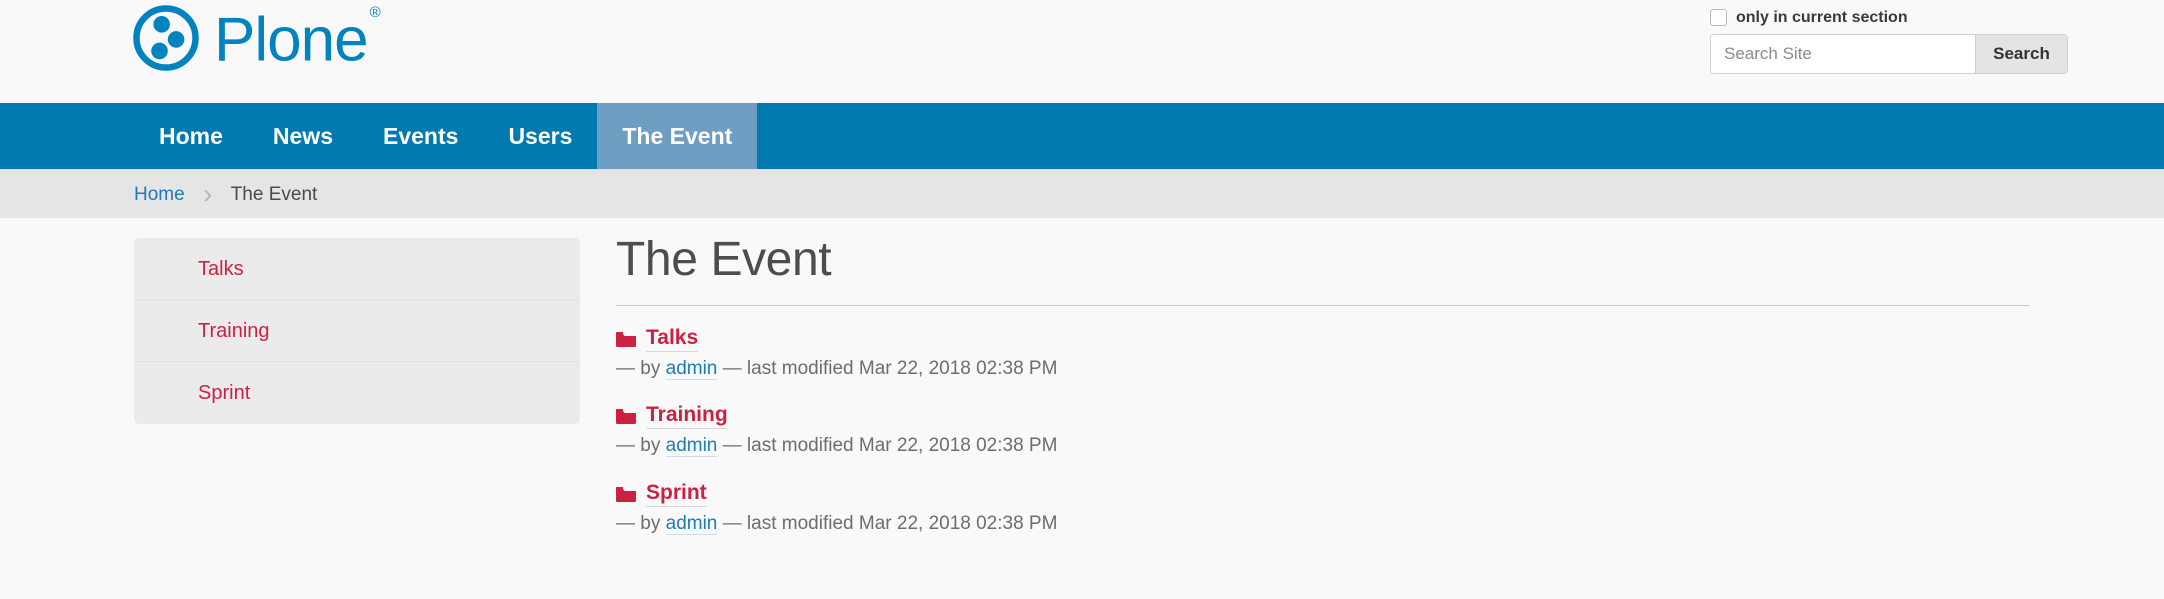  I want to click on site-logo-link: Plone ®, so click(255, 38).